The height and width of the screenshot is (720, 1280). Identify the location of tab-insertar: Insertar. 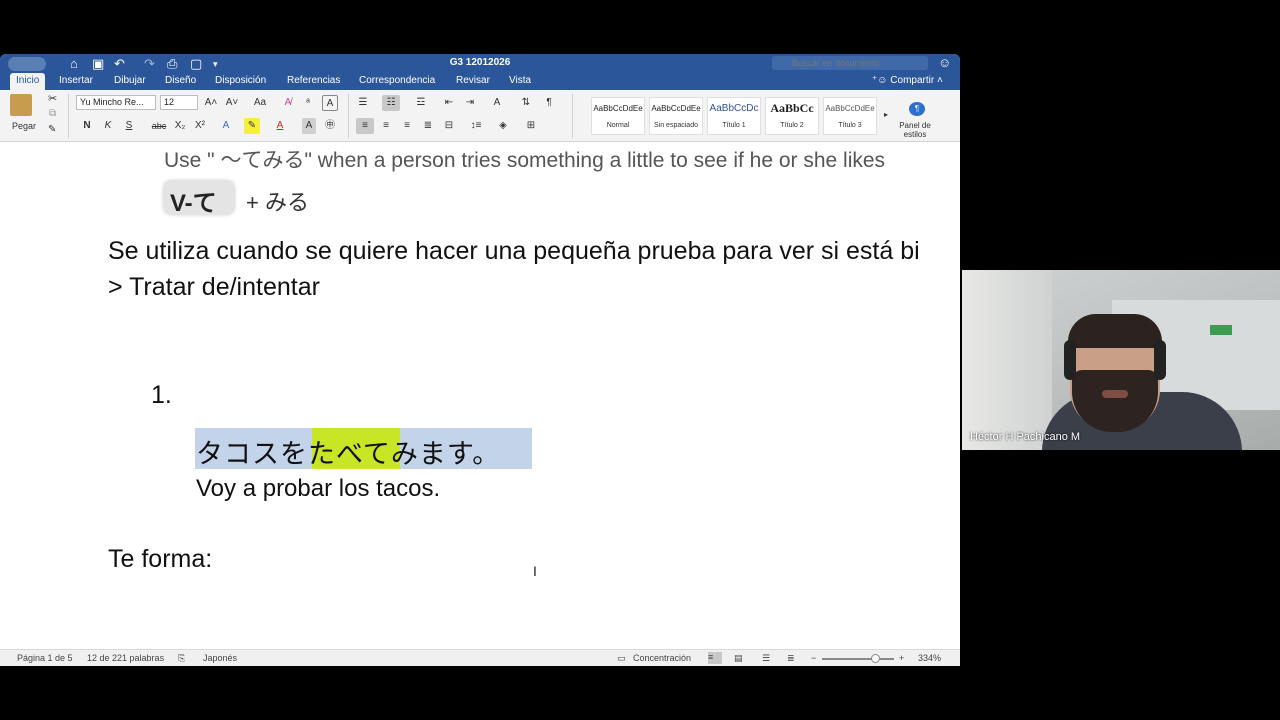
(76, 81).